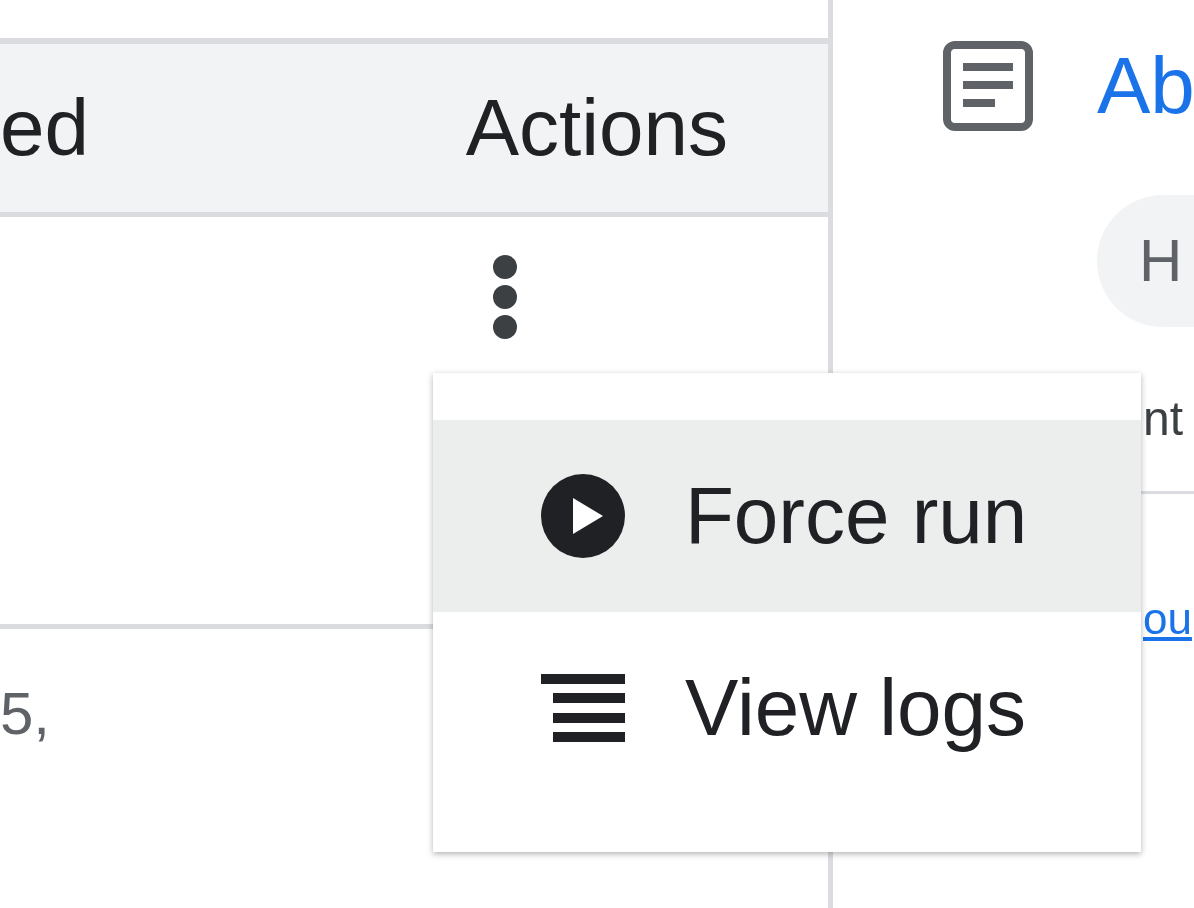 The width and height of the screenshot is (1194, 908). What do you see at coordinates (505, 297) in the screenshot?
I see `more-options-icon` at bounding box center [505, 297].